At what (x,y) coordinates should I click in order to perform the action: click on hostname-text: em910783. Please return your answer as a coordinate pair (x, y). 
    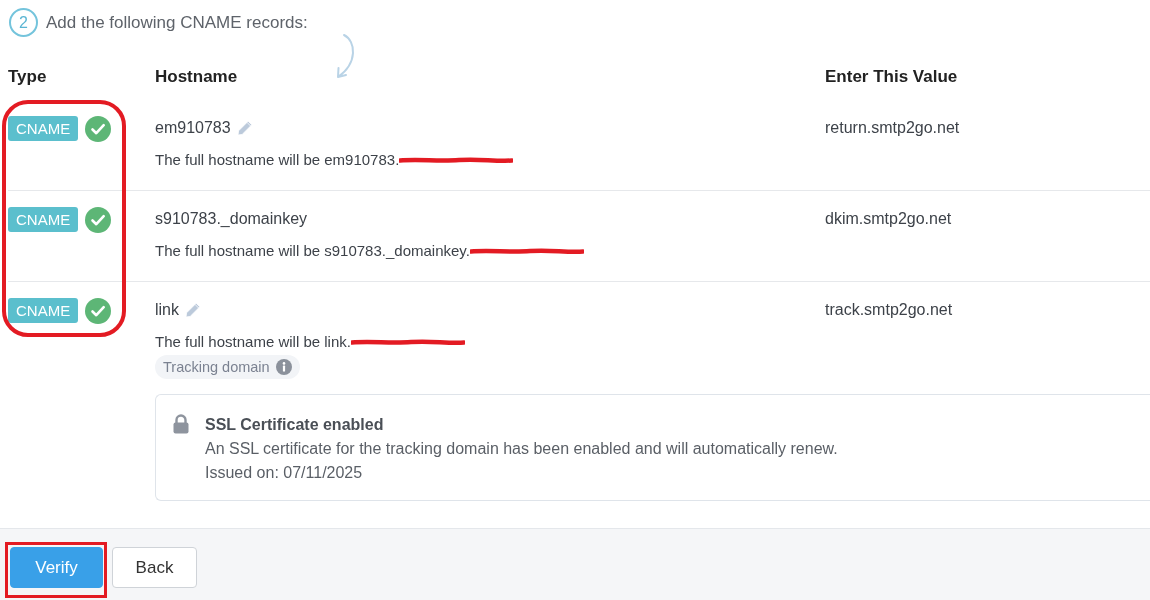
    Looking at the image, I should click on (193, 128).